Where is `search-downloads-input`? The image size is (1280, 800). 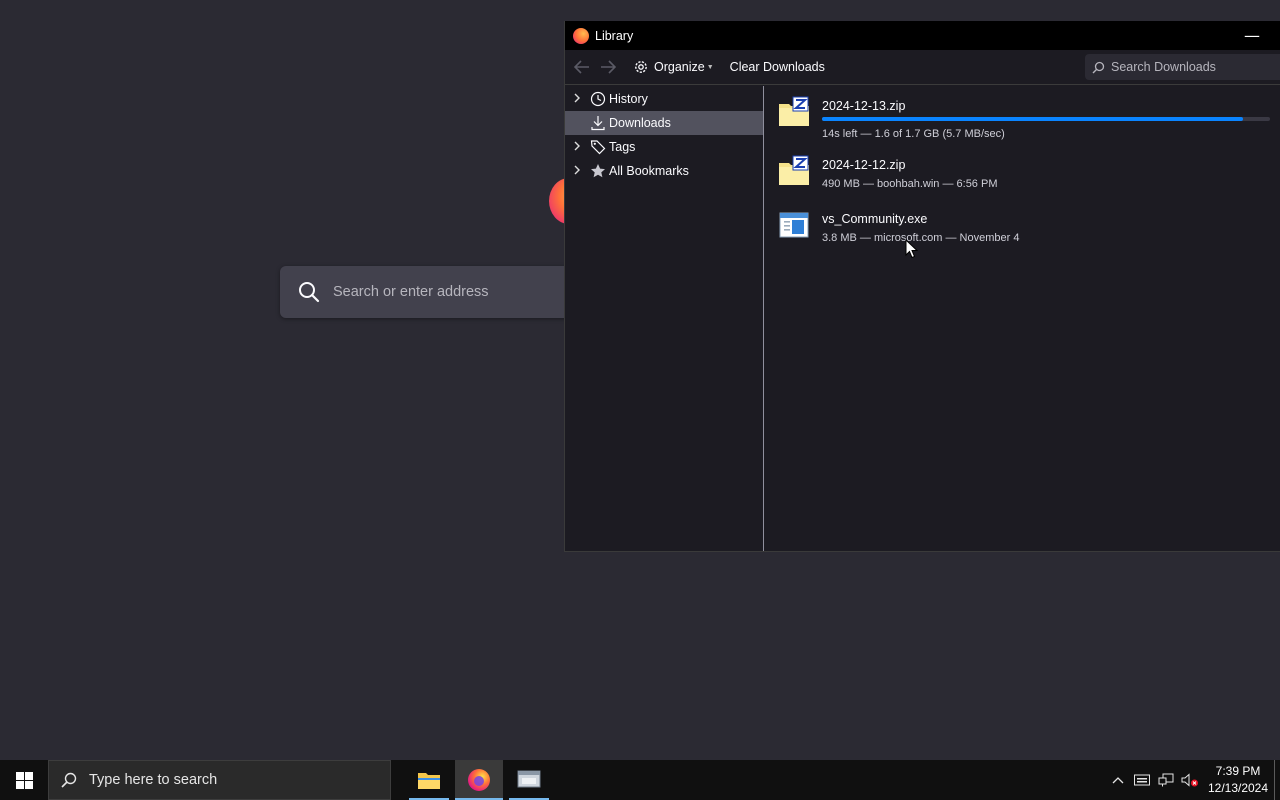
search-downloads-input is located at coordinates (1195, 67).